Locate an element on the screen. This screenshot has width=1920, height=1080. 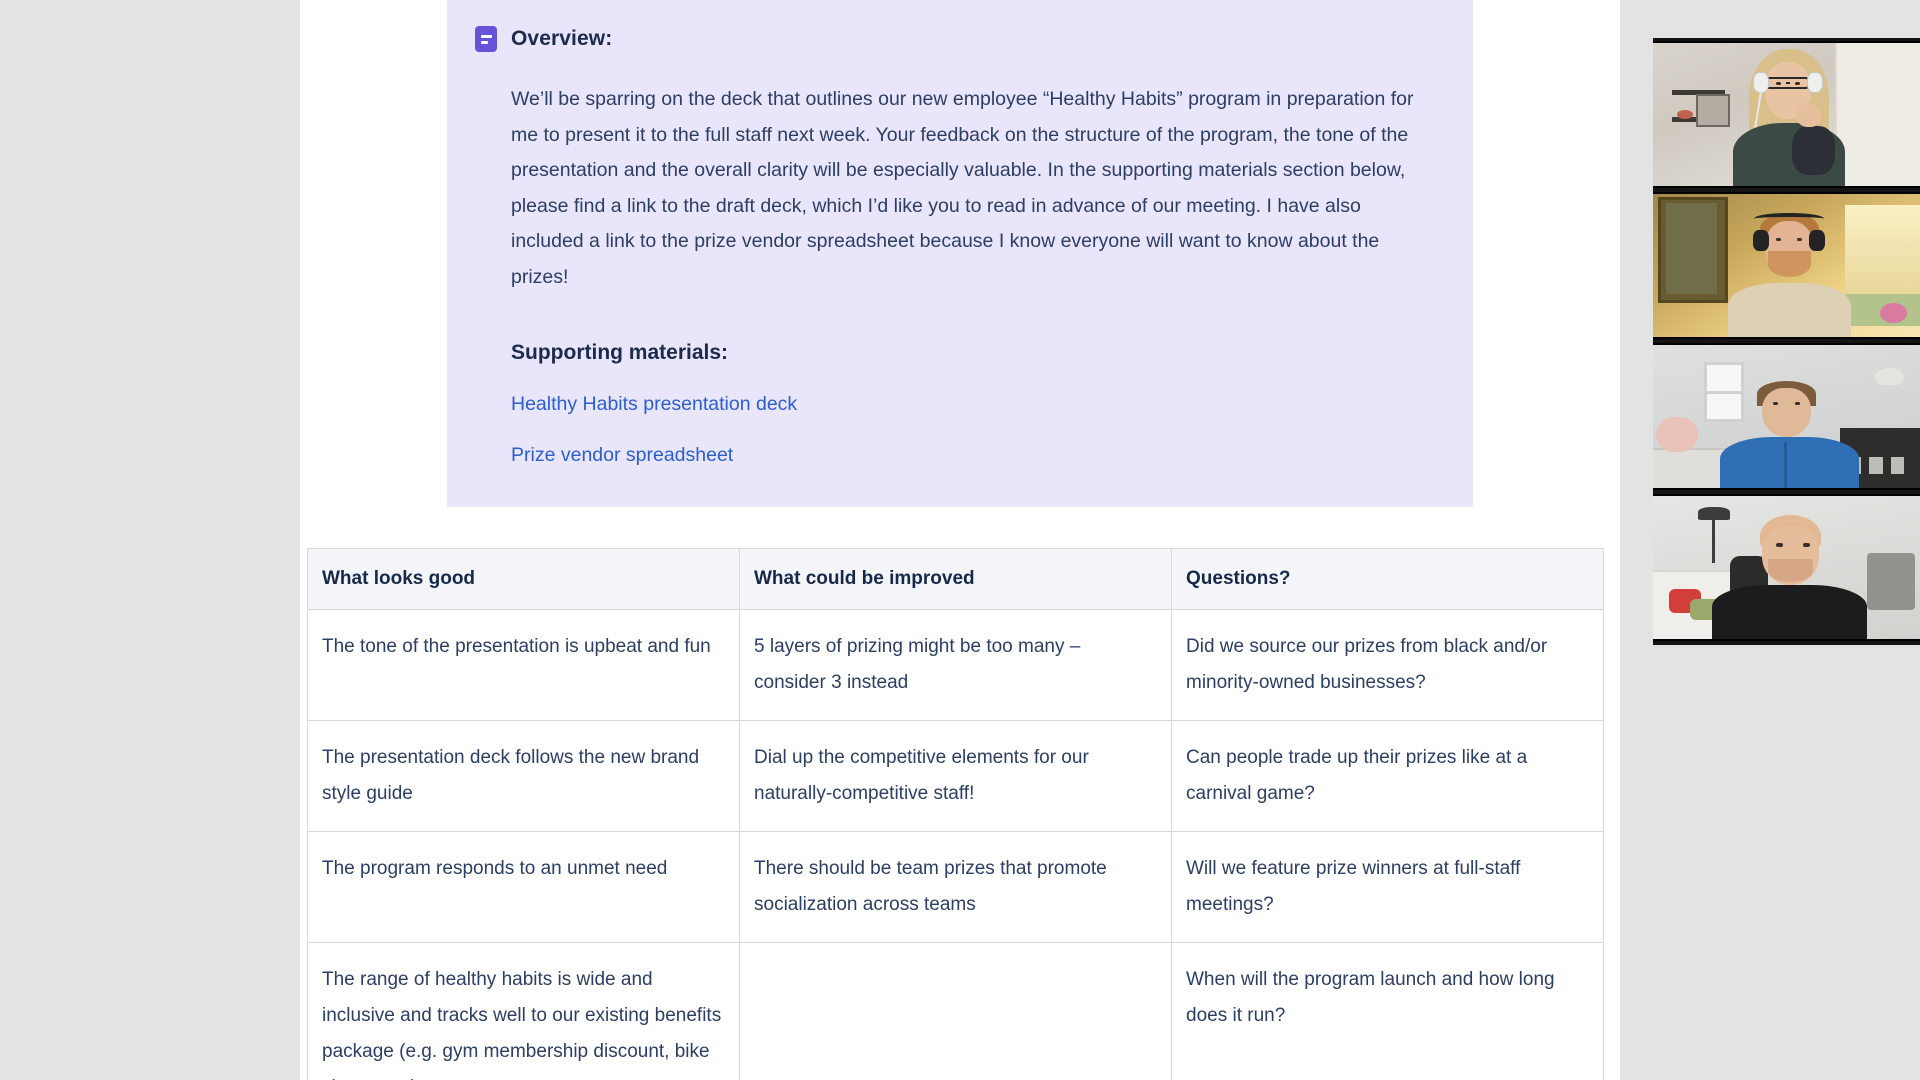
column-header-what-could-be-improved: What could be improved is located at coordinates (955, 579).